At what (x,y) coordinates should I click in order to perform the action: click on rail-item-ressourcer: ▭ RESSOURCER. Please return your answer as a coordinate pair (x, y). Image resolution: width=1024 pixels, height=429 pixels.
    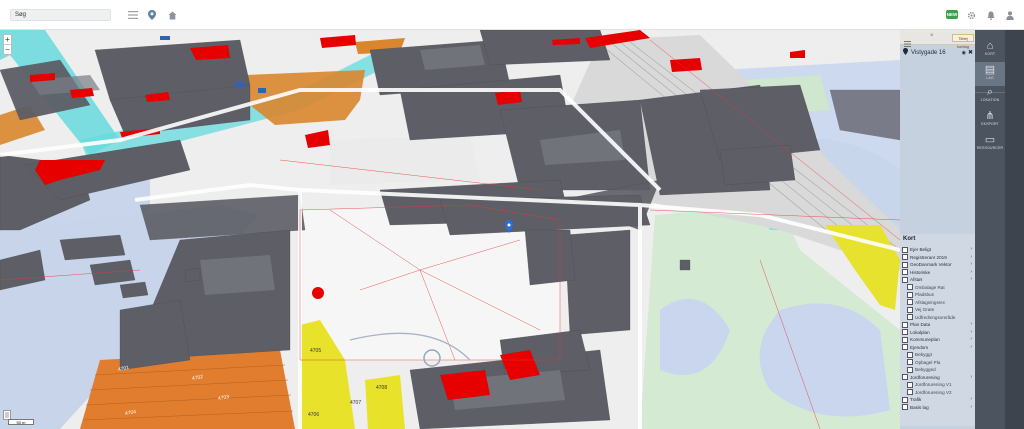
    Looking at the image, I should click on (990, 142).